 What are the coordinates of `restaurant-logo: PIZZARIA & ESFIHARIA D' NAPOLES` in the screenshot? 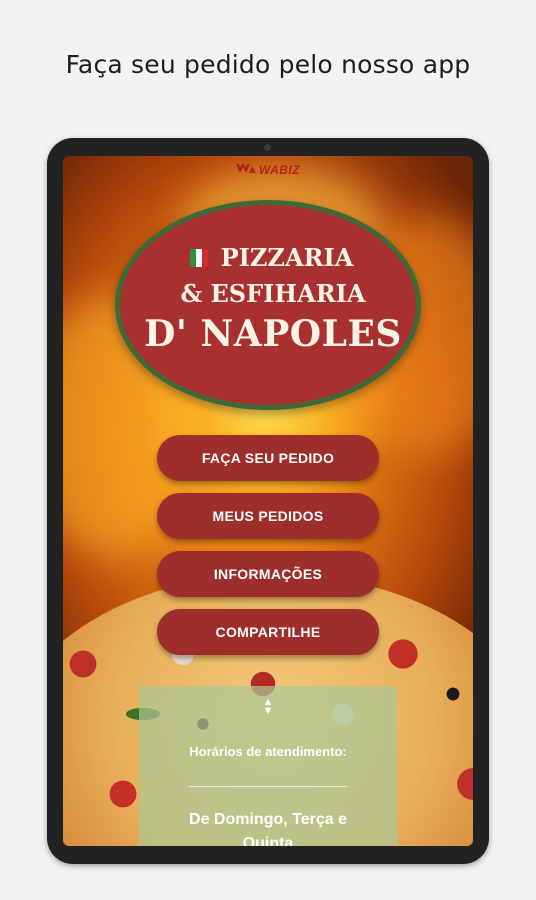 It's located at (268, 305).